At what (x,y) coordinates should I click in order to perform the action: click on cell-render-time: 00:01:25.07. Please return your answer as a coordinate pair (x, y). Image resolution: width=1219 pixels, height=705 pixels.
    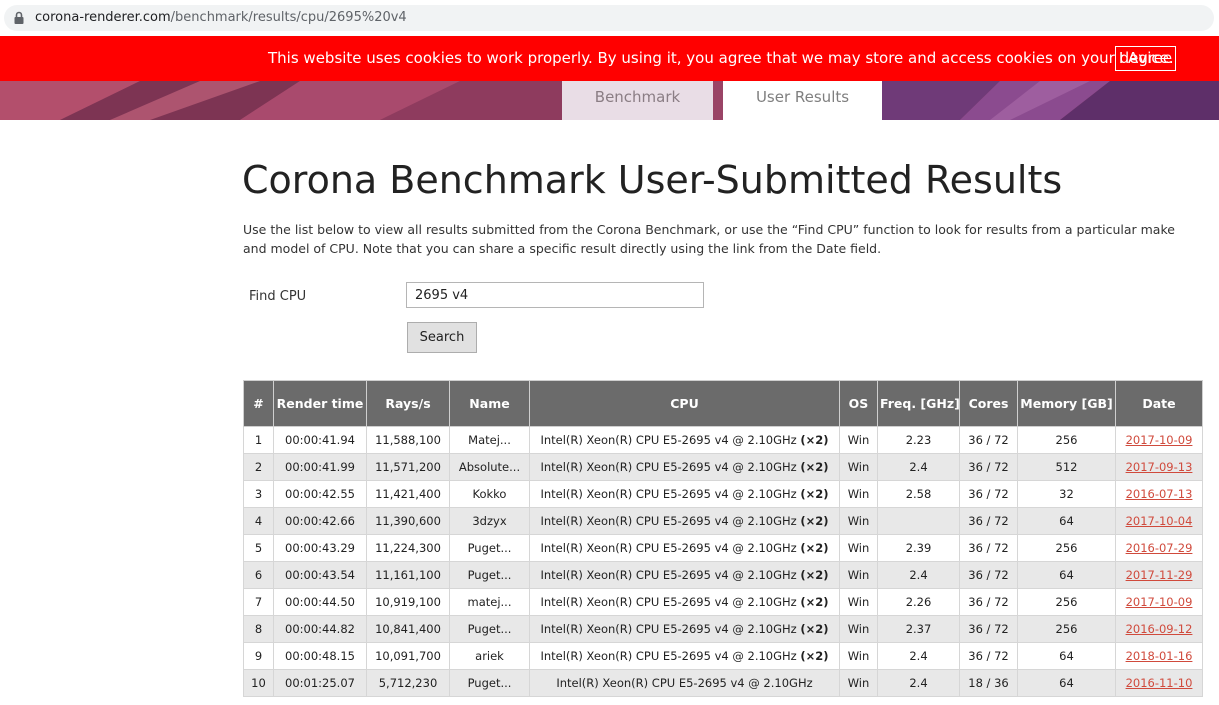
    Looking at the image, I should click on (320, 683).